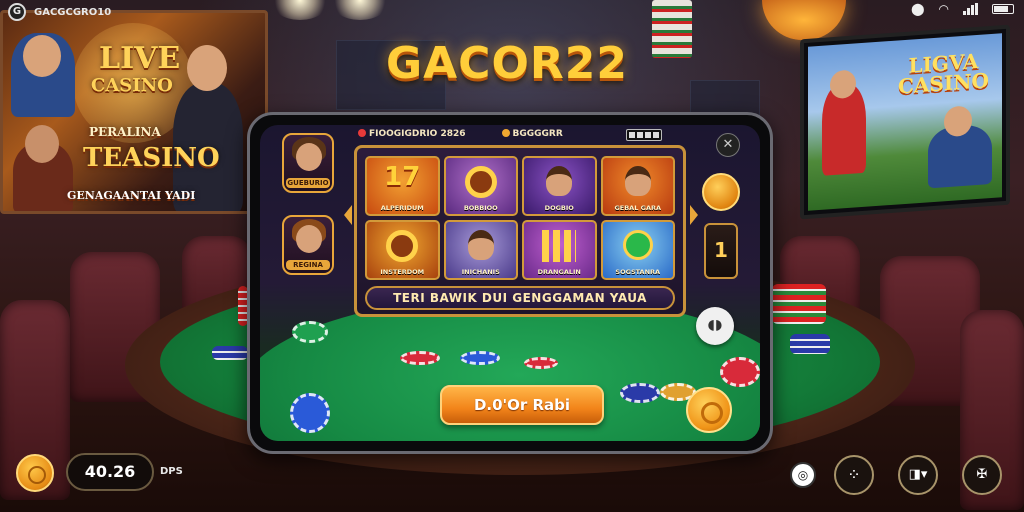 The height and width of the screenshot is (512, 1024). I want to click on phone-status-row: FIOOGIGDRIO 2826 BGGGGRR, so click(460, 134).